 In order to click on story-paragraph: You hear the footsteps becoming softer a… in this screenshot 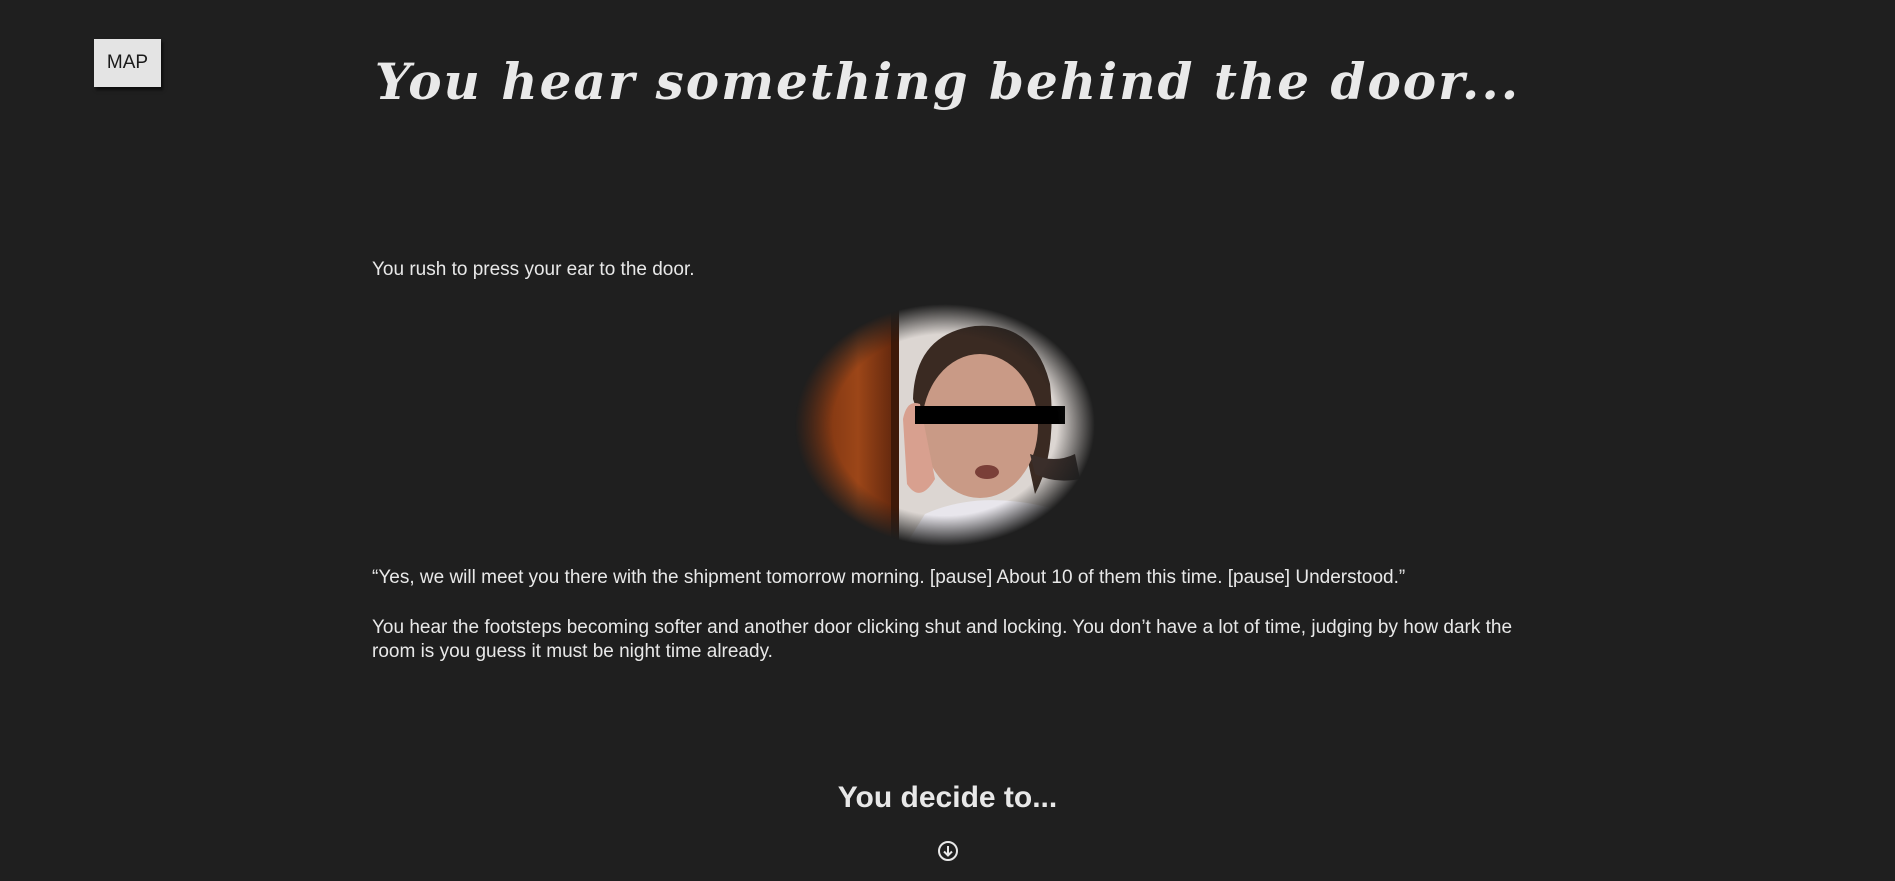, I will do `click(942, 639)`.